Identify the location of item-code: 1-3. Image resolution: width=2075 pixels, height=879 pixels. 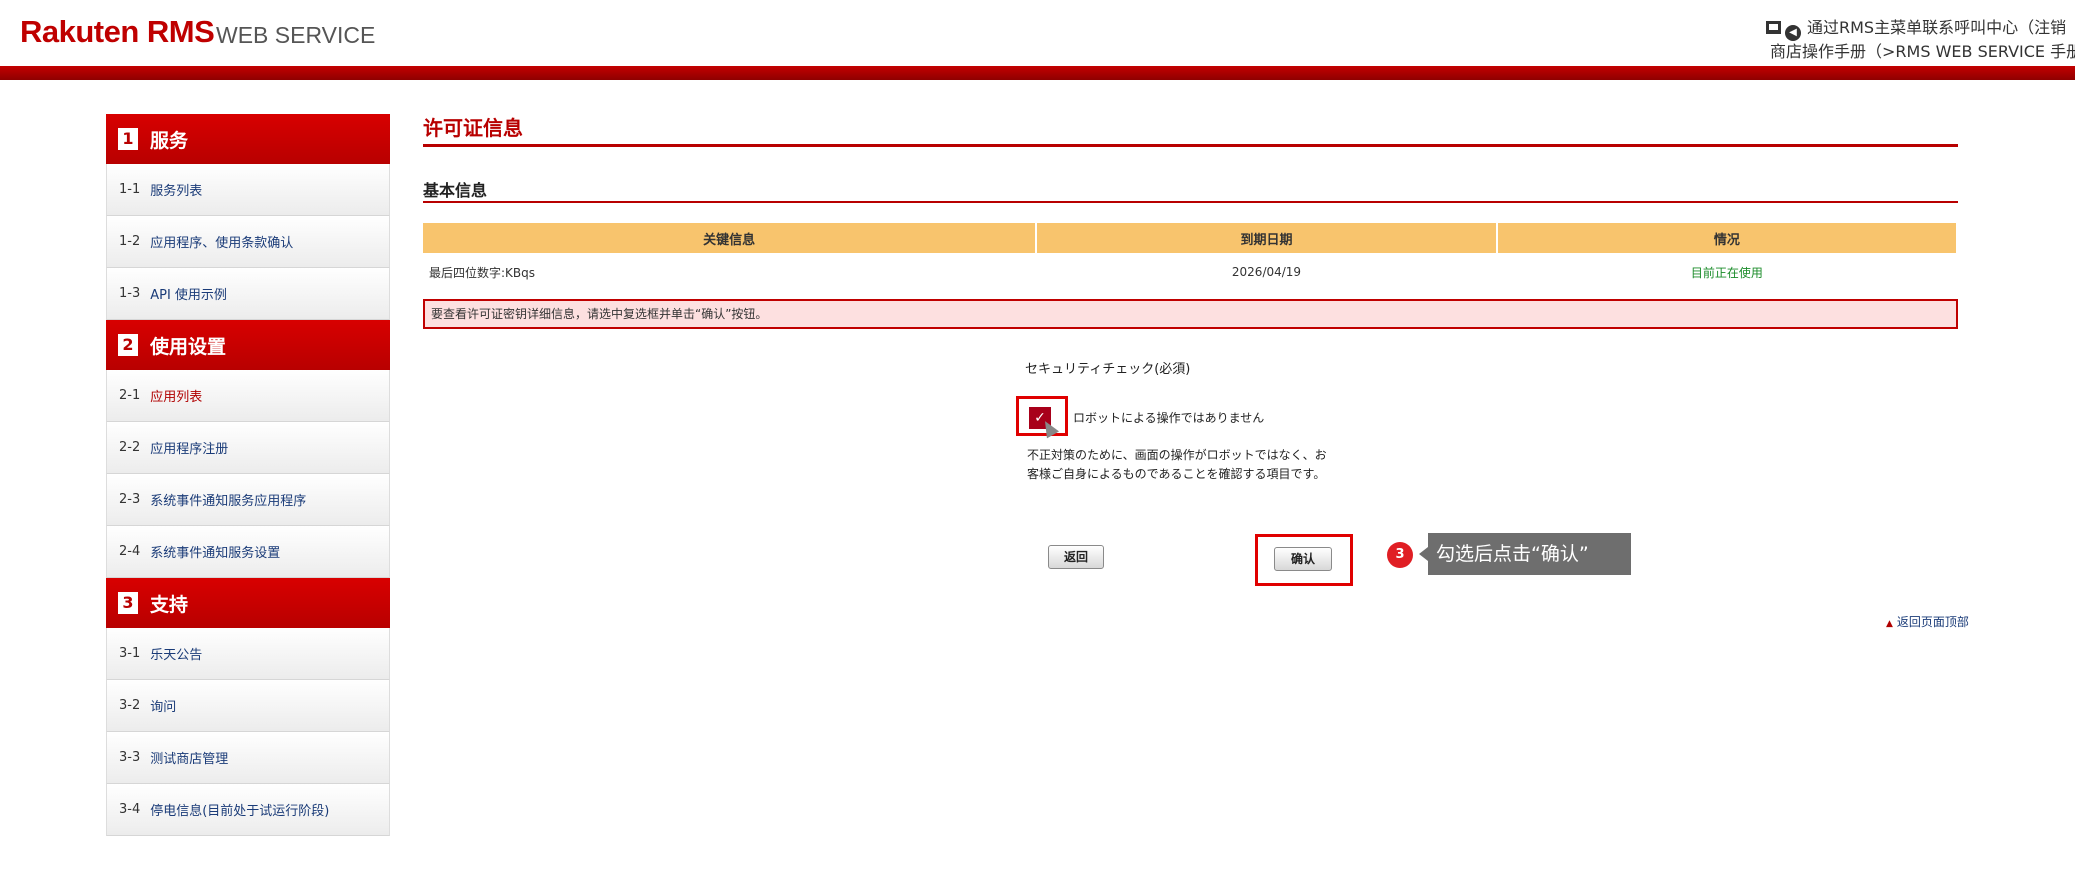
(130, 293).